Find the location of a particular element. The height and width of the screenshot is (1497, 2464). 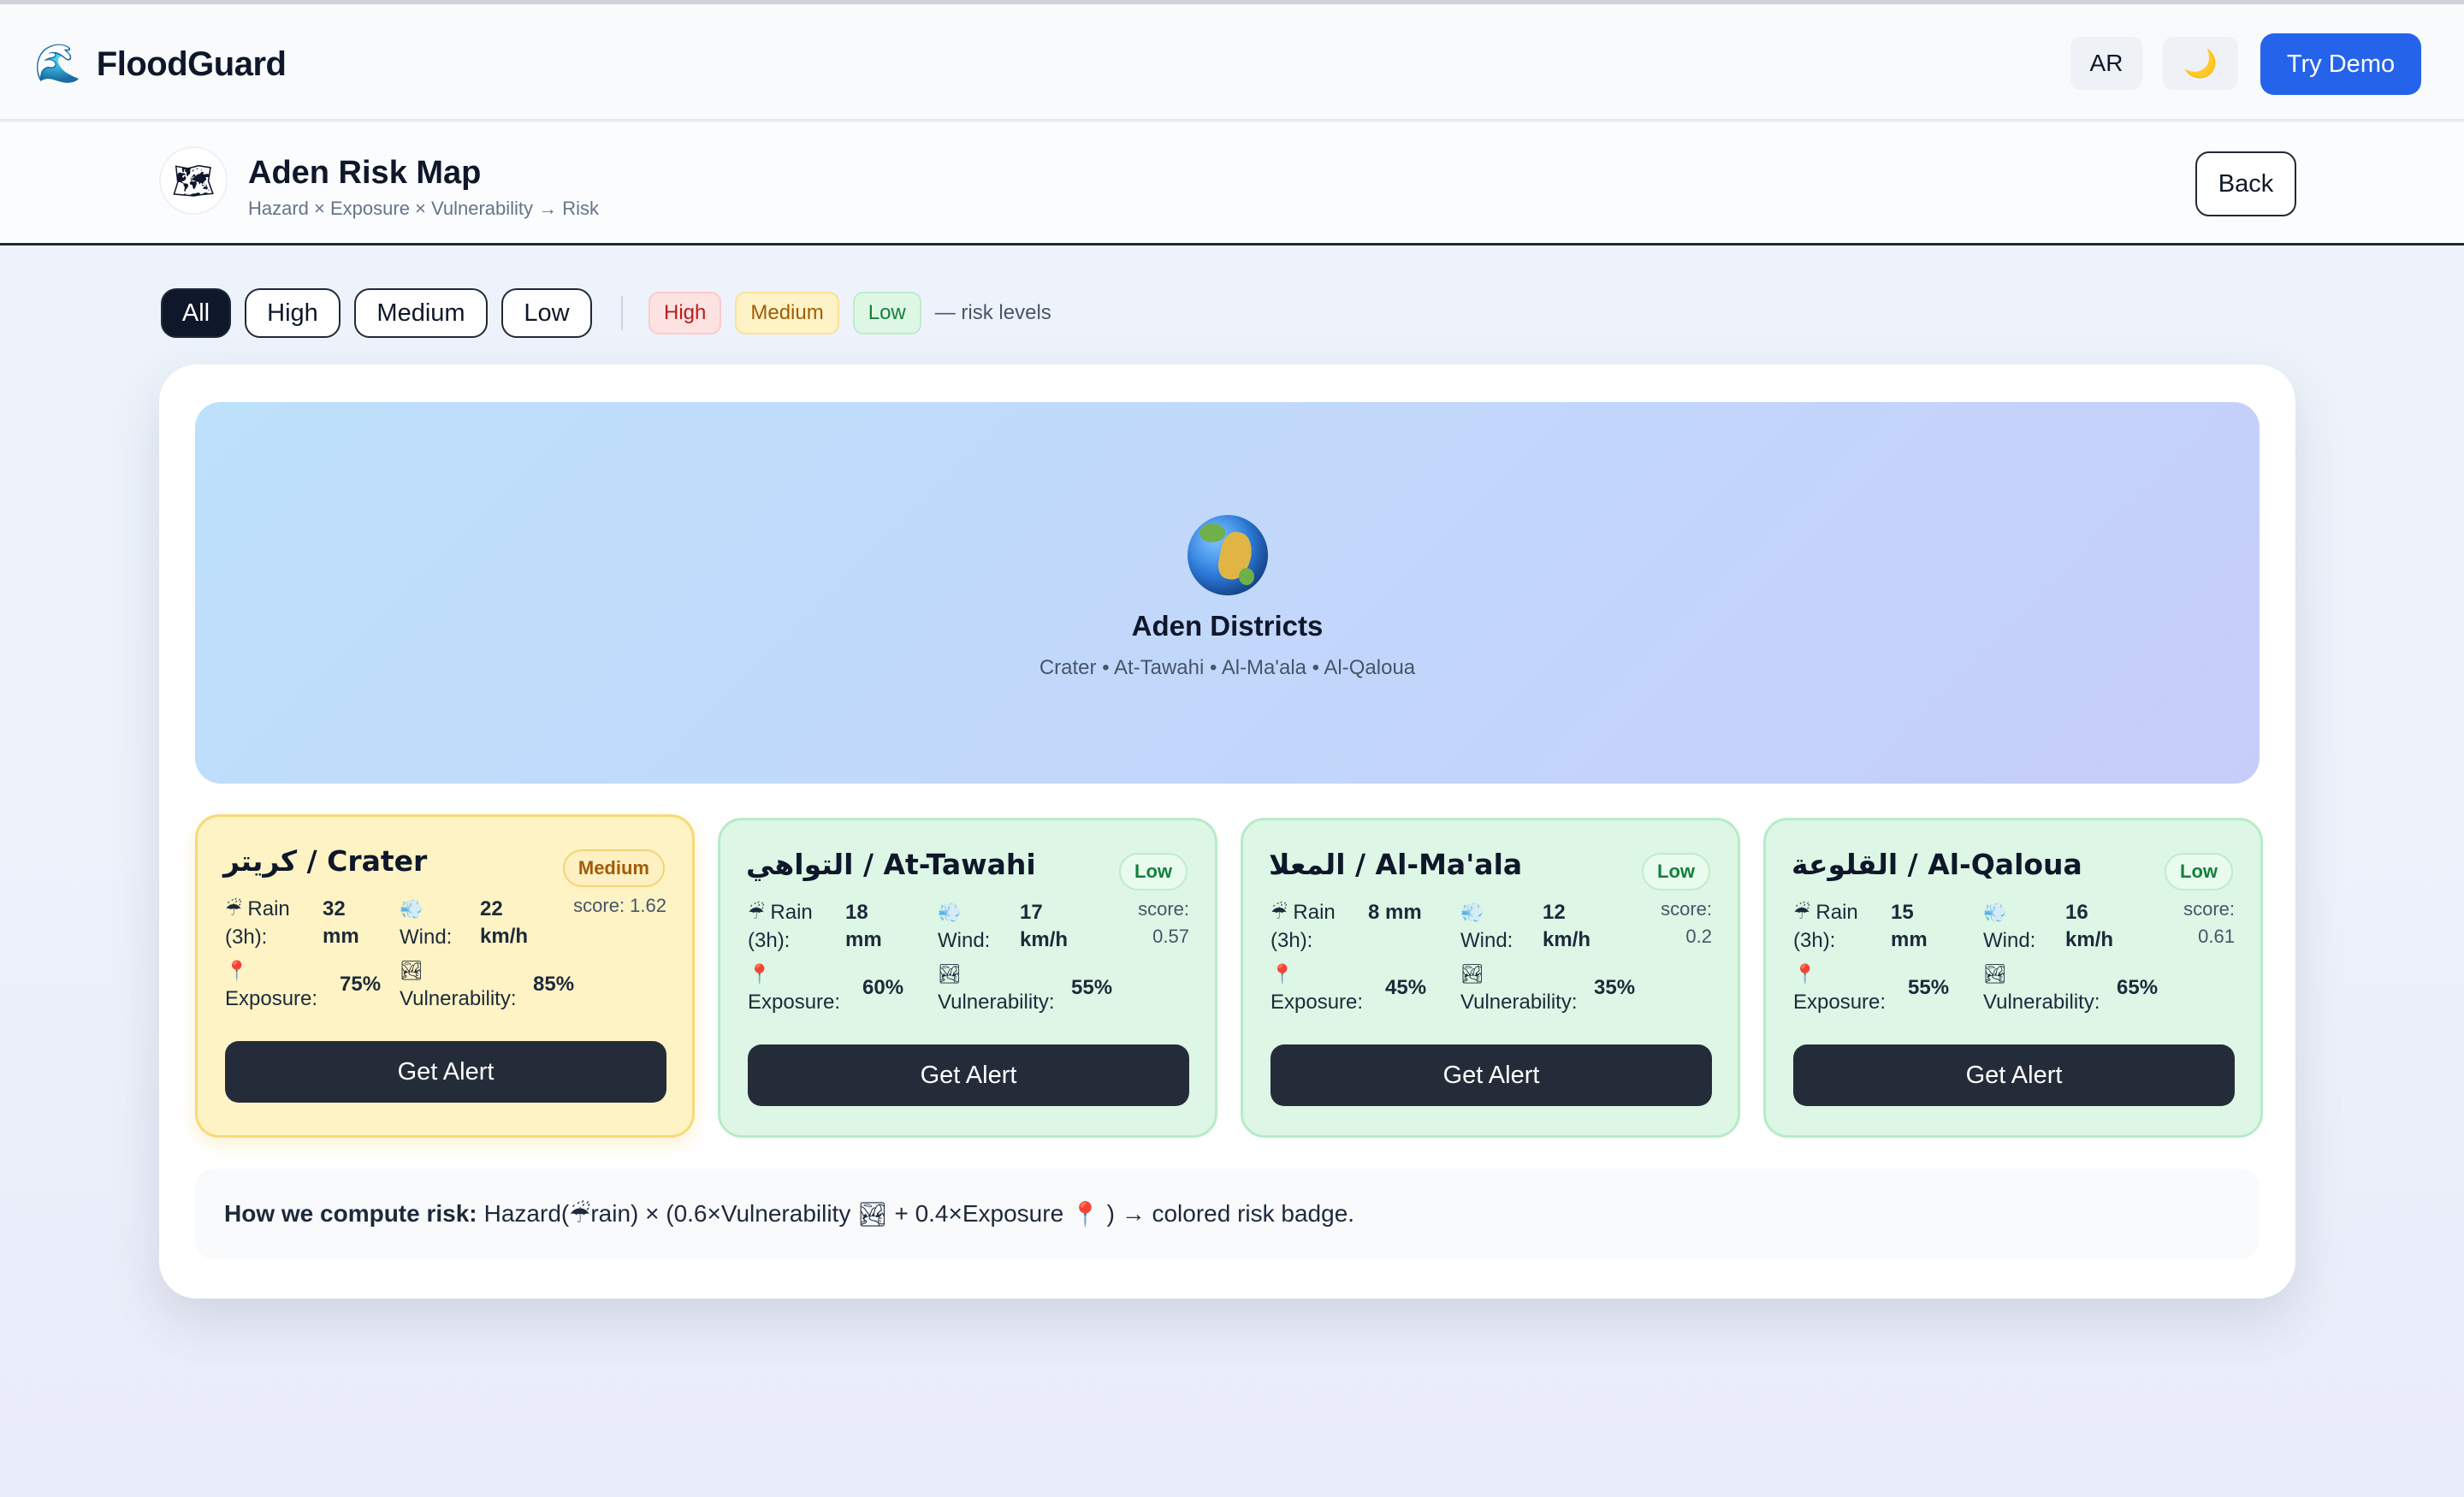

filter-divider is located at coordinates (622, 313).